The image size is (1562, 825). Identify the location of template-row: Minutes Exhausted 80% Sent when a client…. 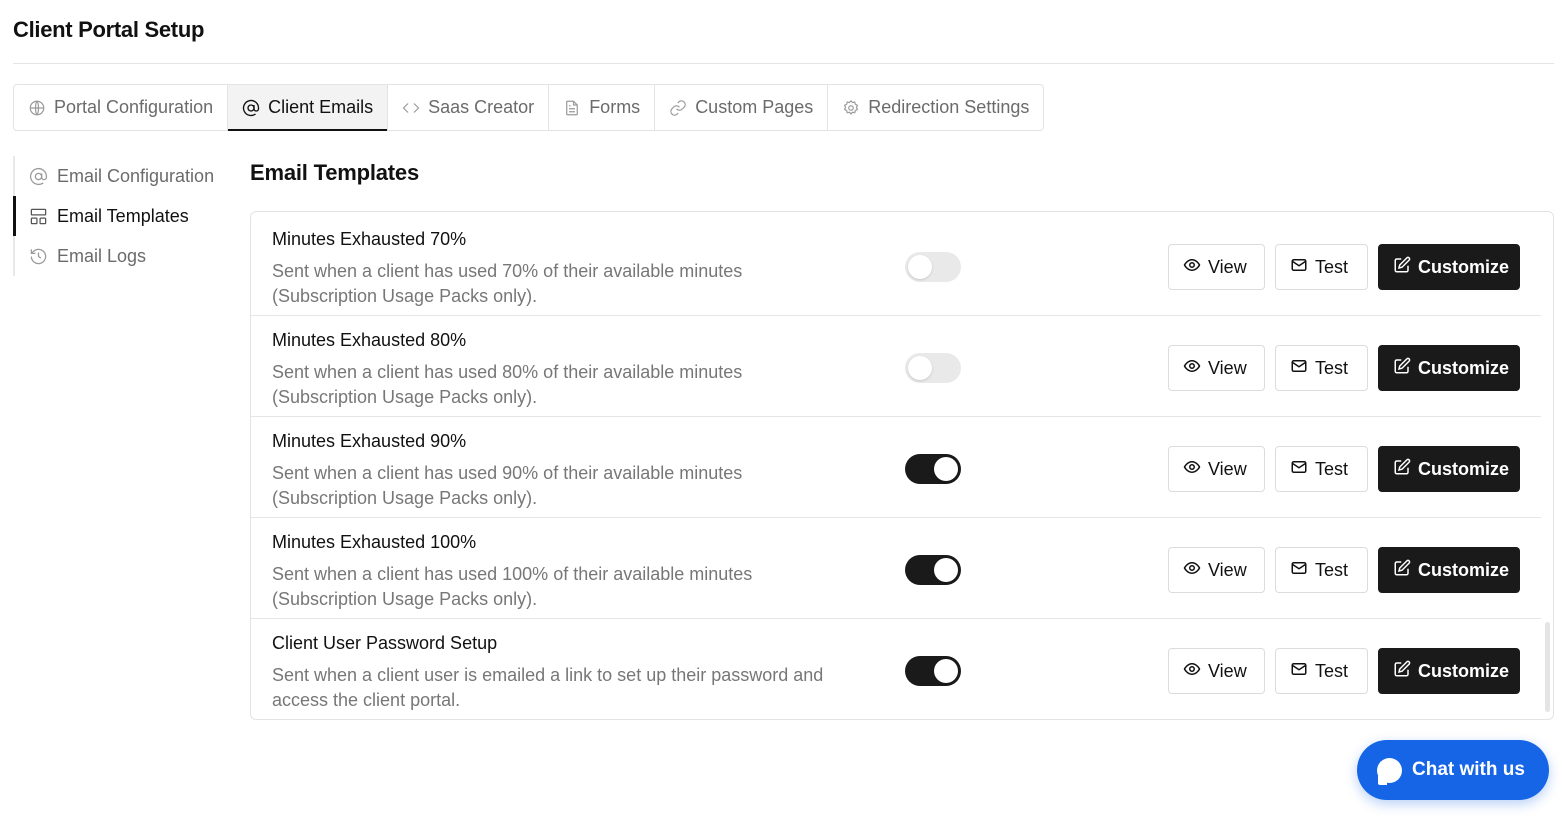
(896, 366).